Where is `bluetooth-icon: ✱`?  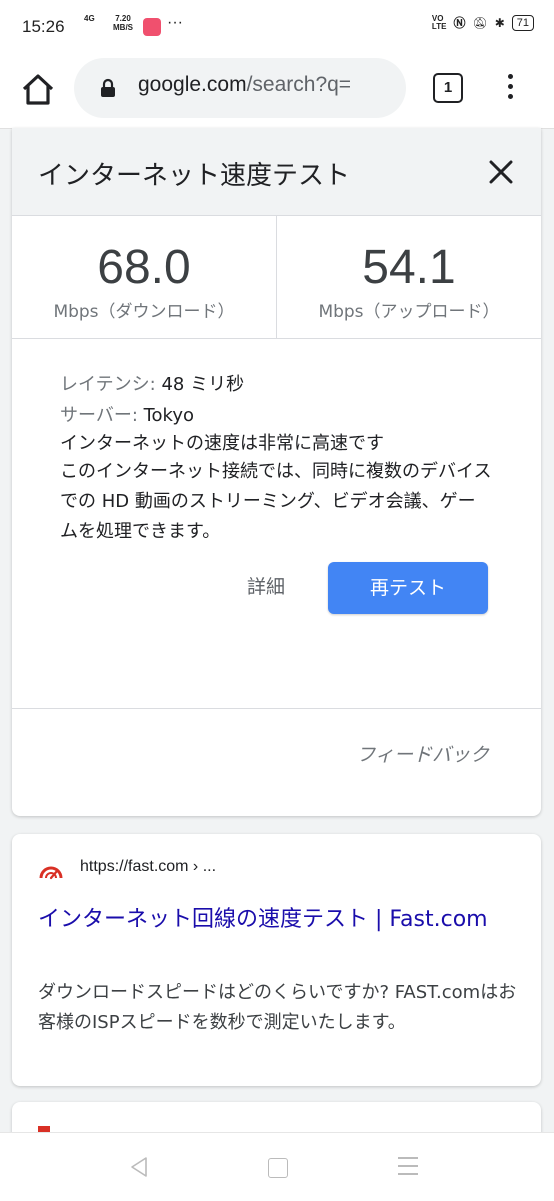
bluetooth-icon: ✱ is located at coordinates (499, 22).